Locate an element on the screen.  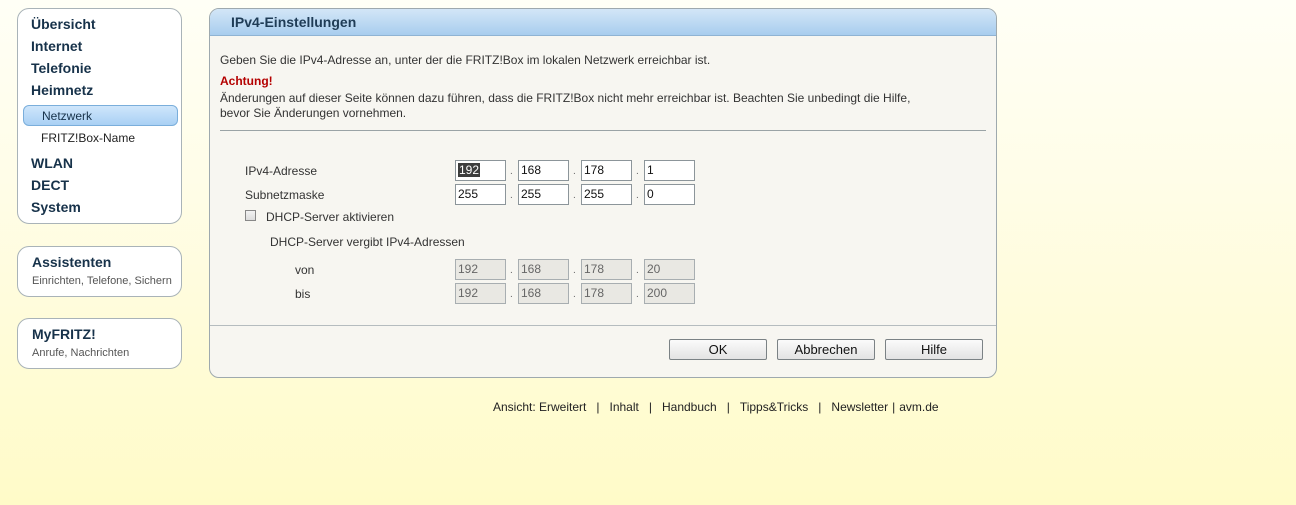
warning-title: Achtung! is located at coordinates (246, 81).